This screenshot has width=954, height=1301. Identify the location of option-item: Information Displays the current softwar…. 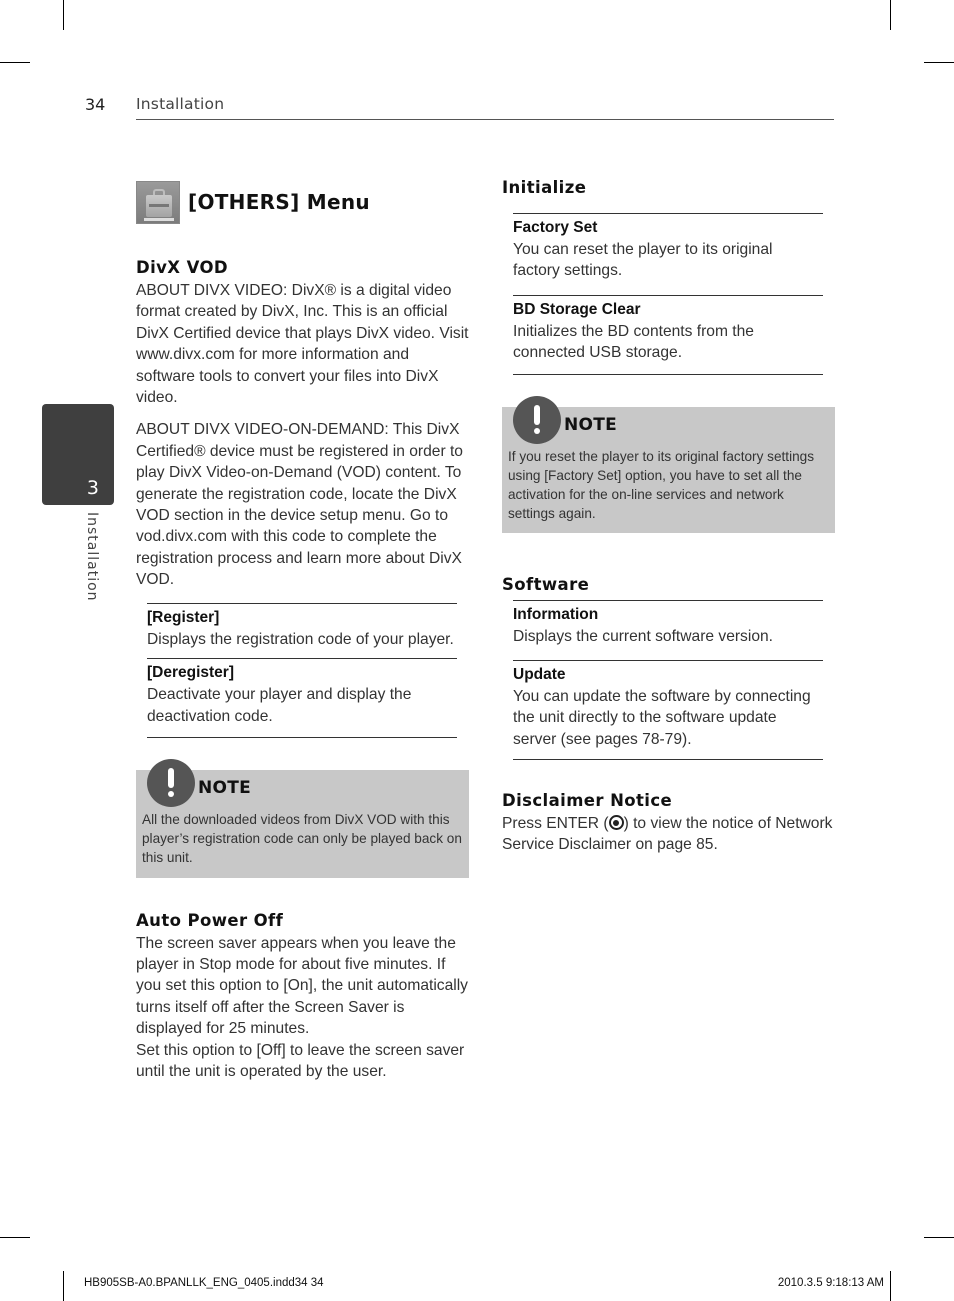
(668, 631).